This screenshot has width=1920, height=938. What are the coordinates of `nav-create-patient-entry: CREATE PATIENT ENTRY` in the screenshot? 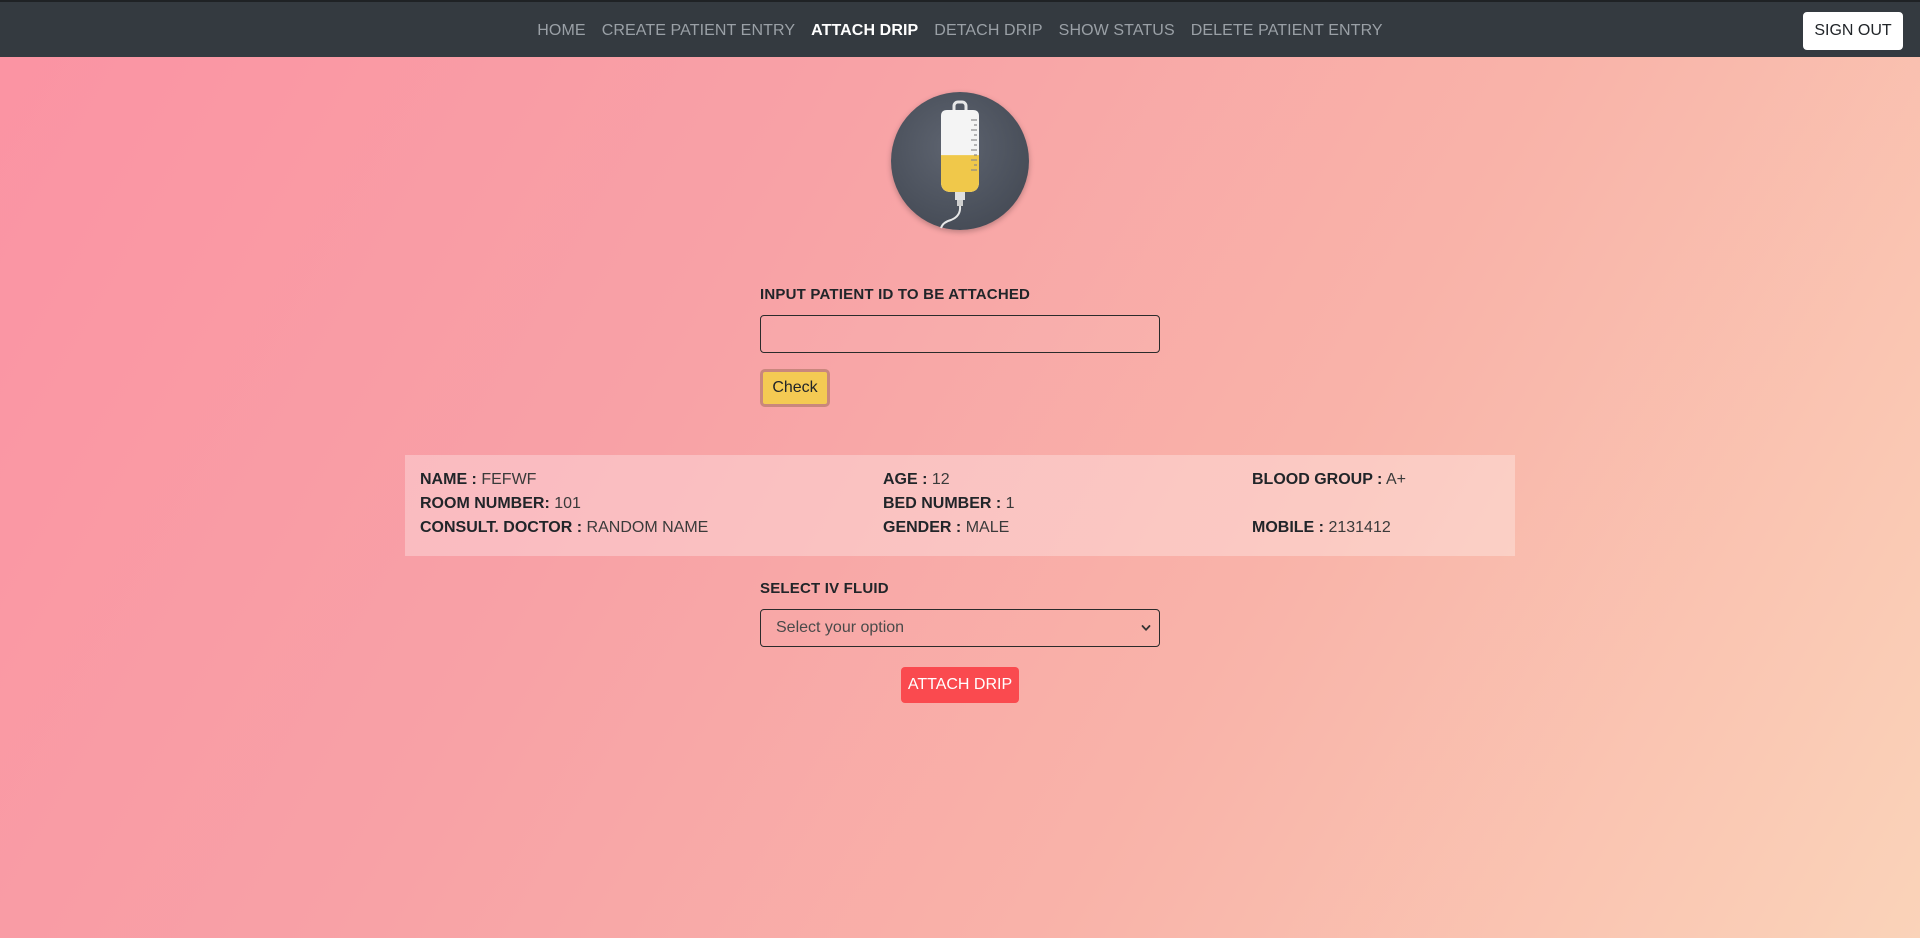 It's located at (698, 31).